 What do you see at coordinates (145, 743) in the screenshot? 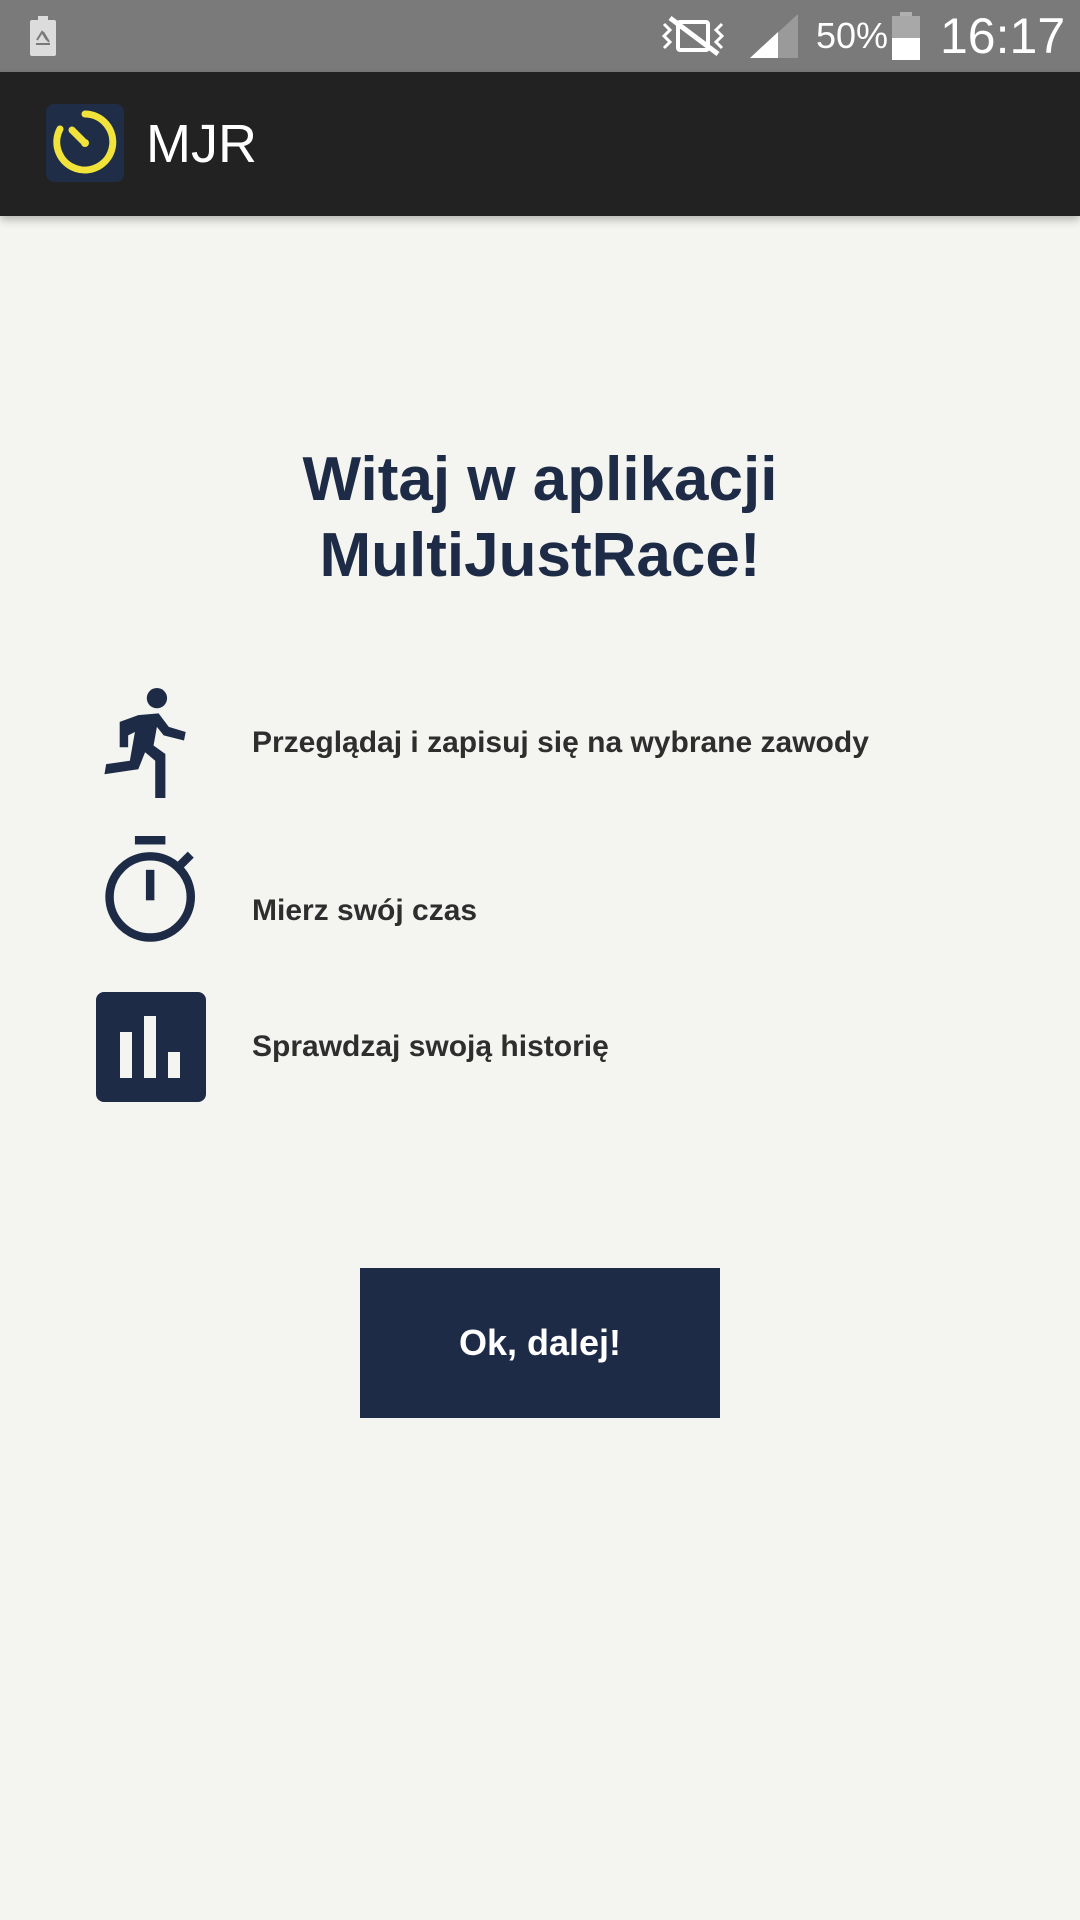
I see `running-person-icon` at bounding box center [145, 743].